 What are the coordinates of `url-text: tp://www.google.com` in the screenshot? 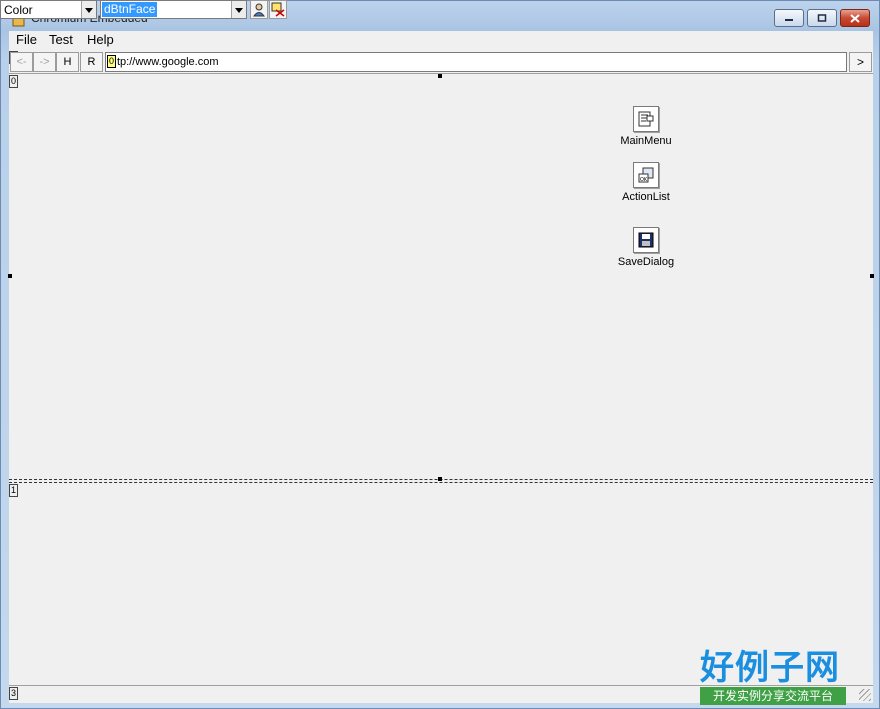 It's located at (168, 62).